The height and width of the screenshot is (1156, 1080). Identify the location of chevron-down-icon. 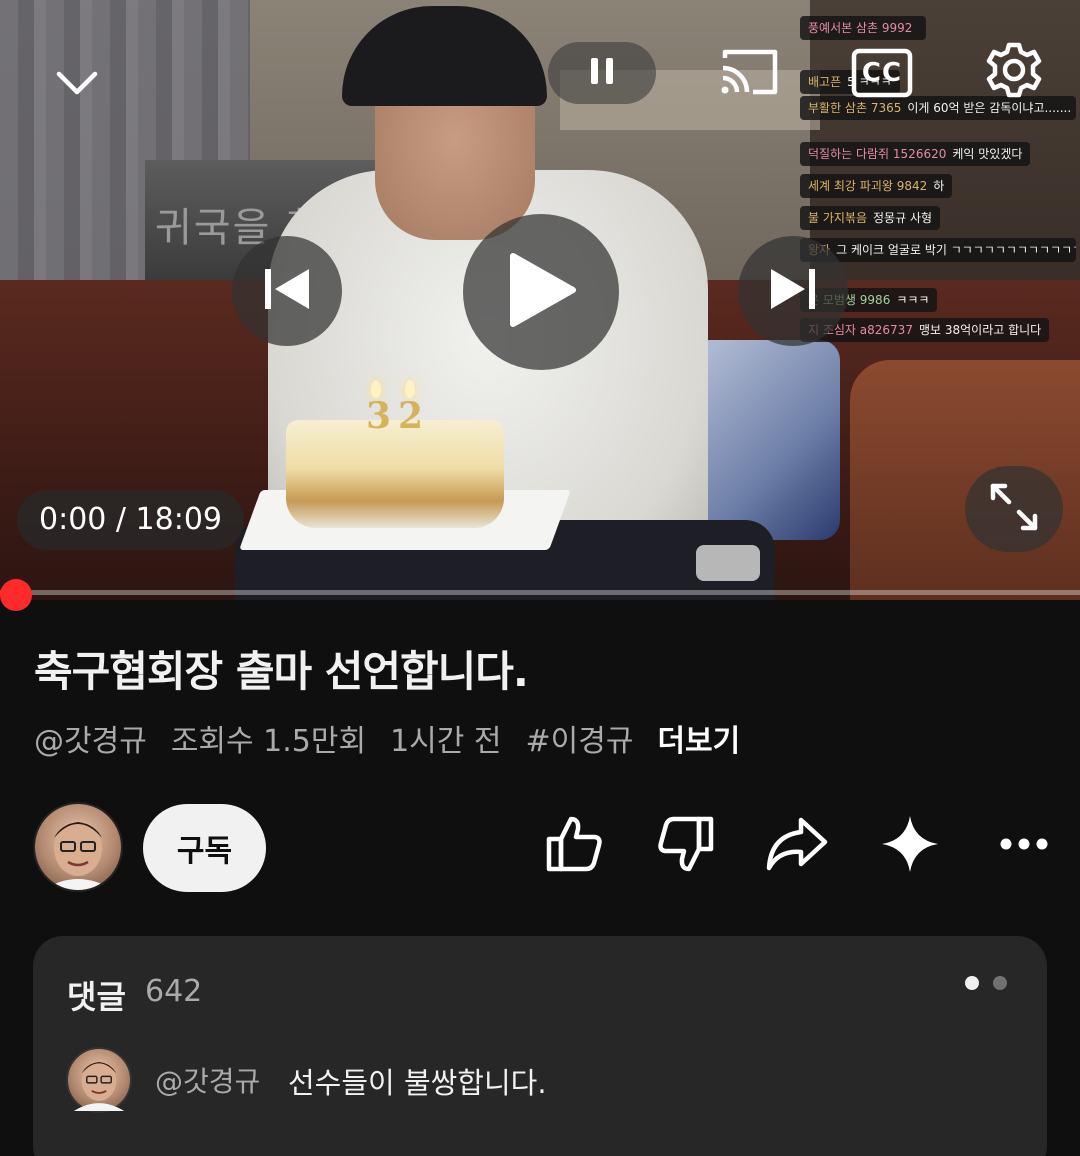
(77, 85).